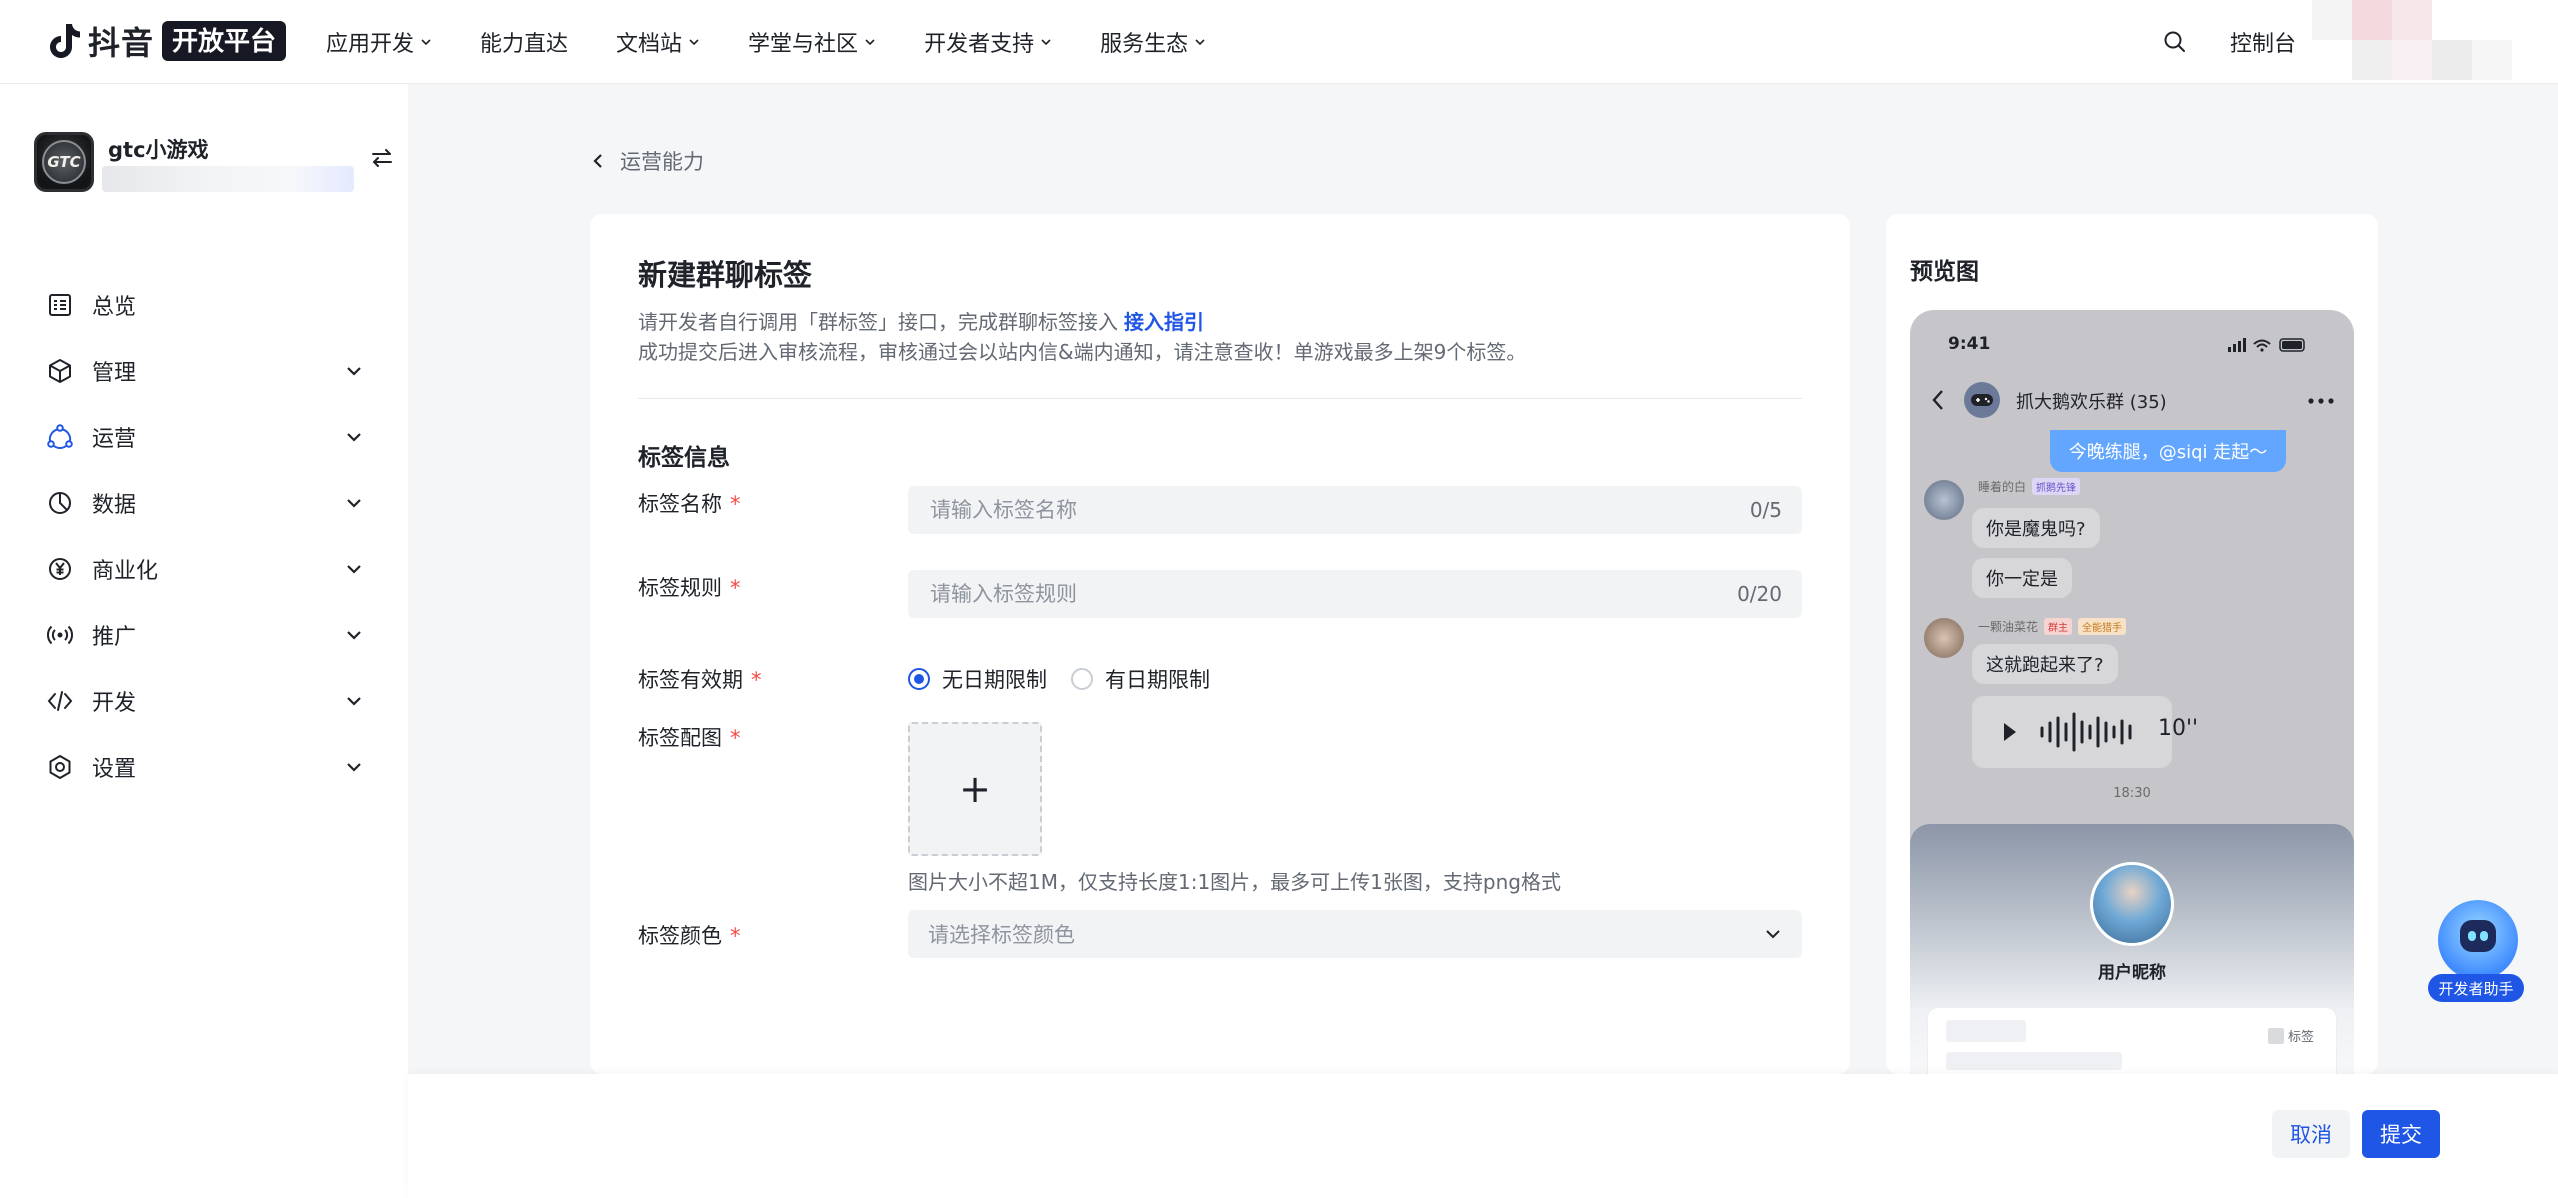 The width and height of the screenshot is (2558, 1198). I want to click on message-bubble: 你一定是, so click(2022, 578).